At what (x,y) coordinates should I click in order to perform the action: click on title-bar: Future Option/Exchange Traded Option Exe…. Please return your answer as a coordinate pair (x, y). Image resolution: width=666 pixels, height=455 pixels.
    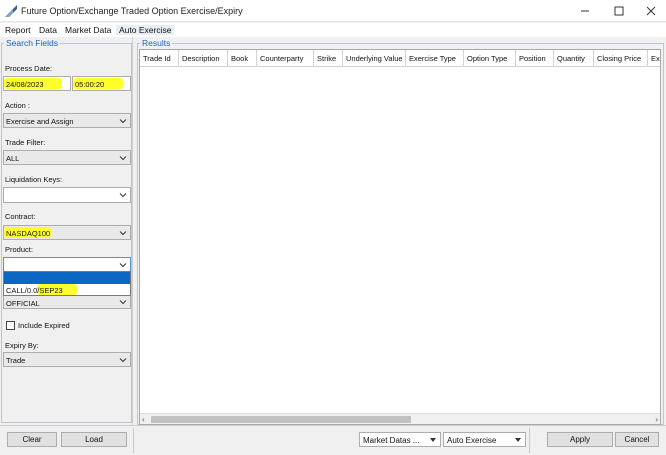
    Looking at the image, I should click on (333, 11).